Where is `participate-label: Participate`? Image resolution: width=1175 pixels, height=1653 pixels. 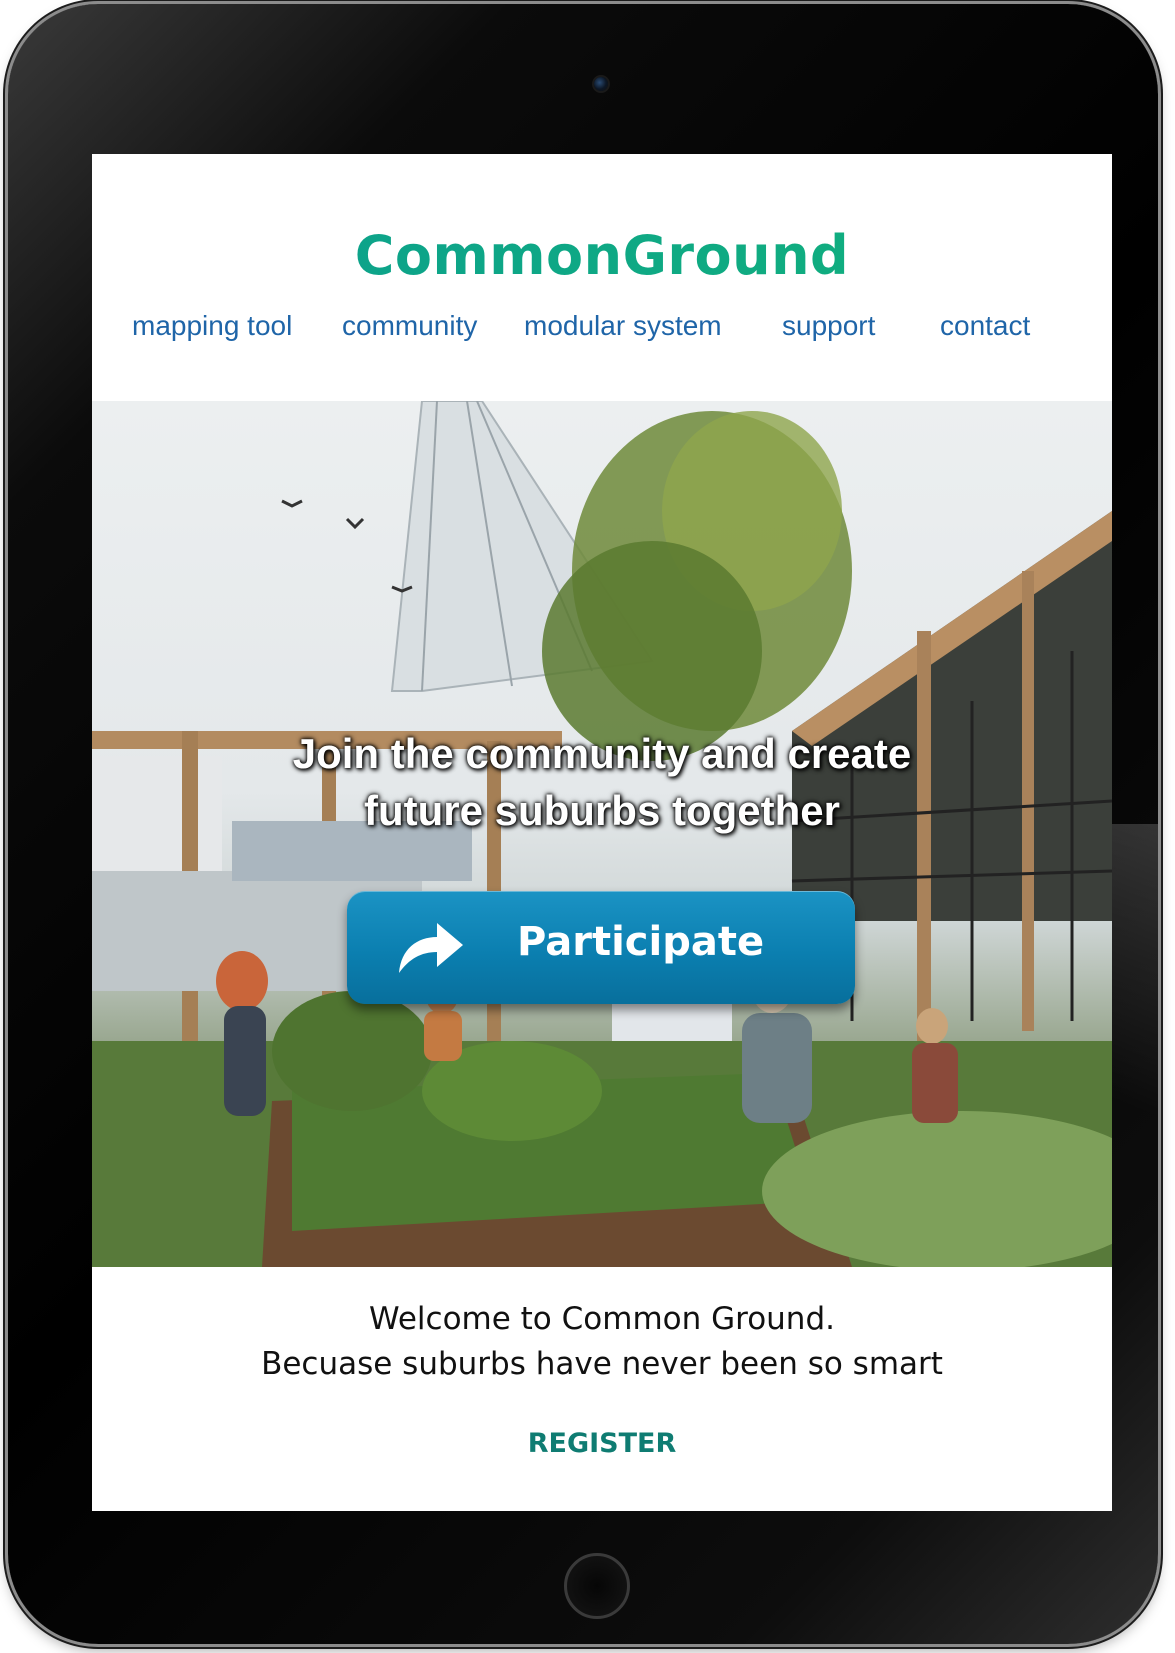
participate-label: Participate is located at coordinates (641, 942).